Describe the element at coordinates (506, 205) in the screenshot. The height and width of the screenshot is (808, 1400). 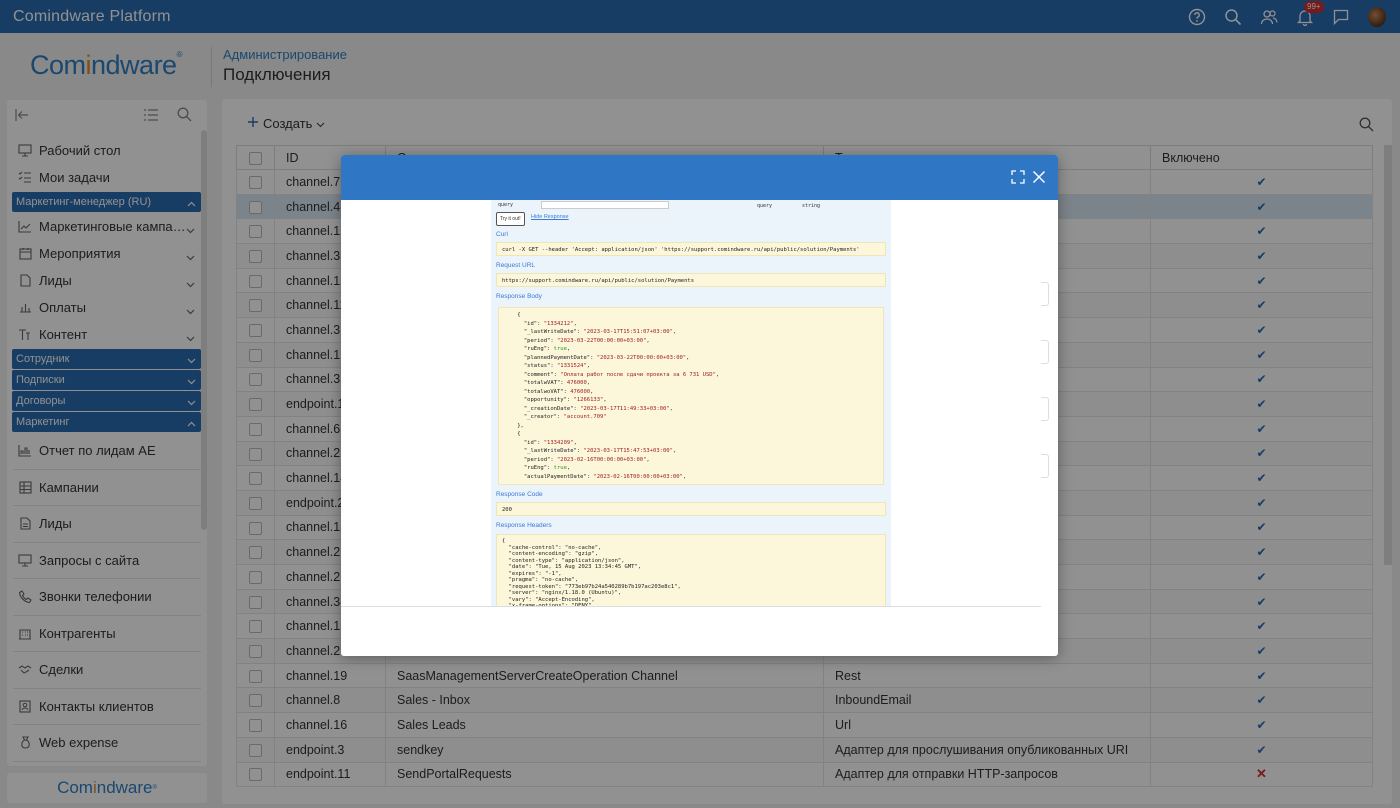
I see `param-name: query` at that location.